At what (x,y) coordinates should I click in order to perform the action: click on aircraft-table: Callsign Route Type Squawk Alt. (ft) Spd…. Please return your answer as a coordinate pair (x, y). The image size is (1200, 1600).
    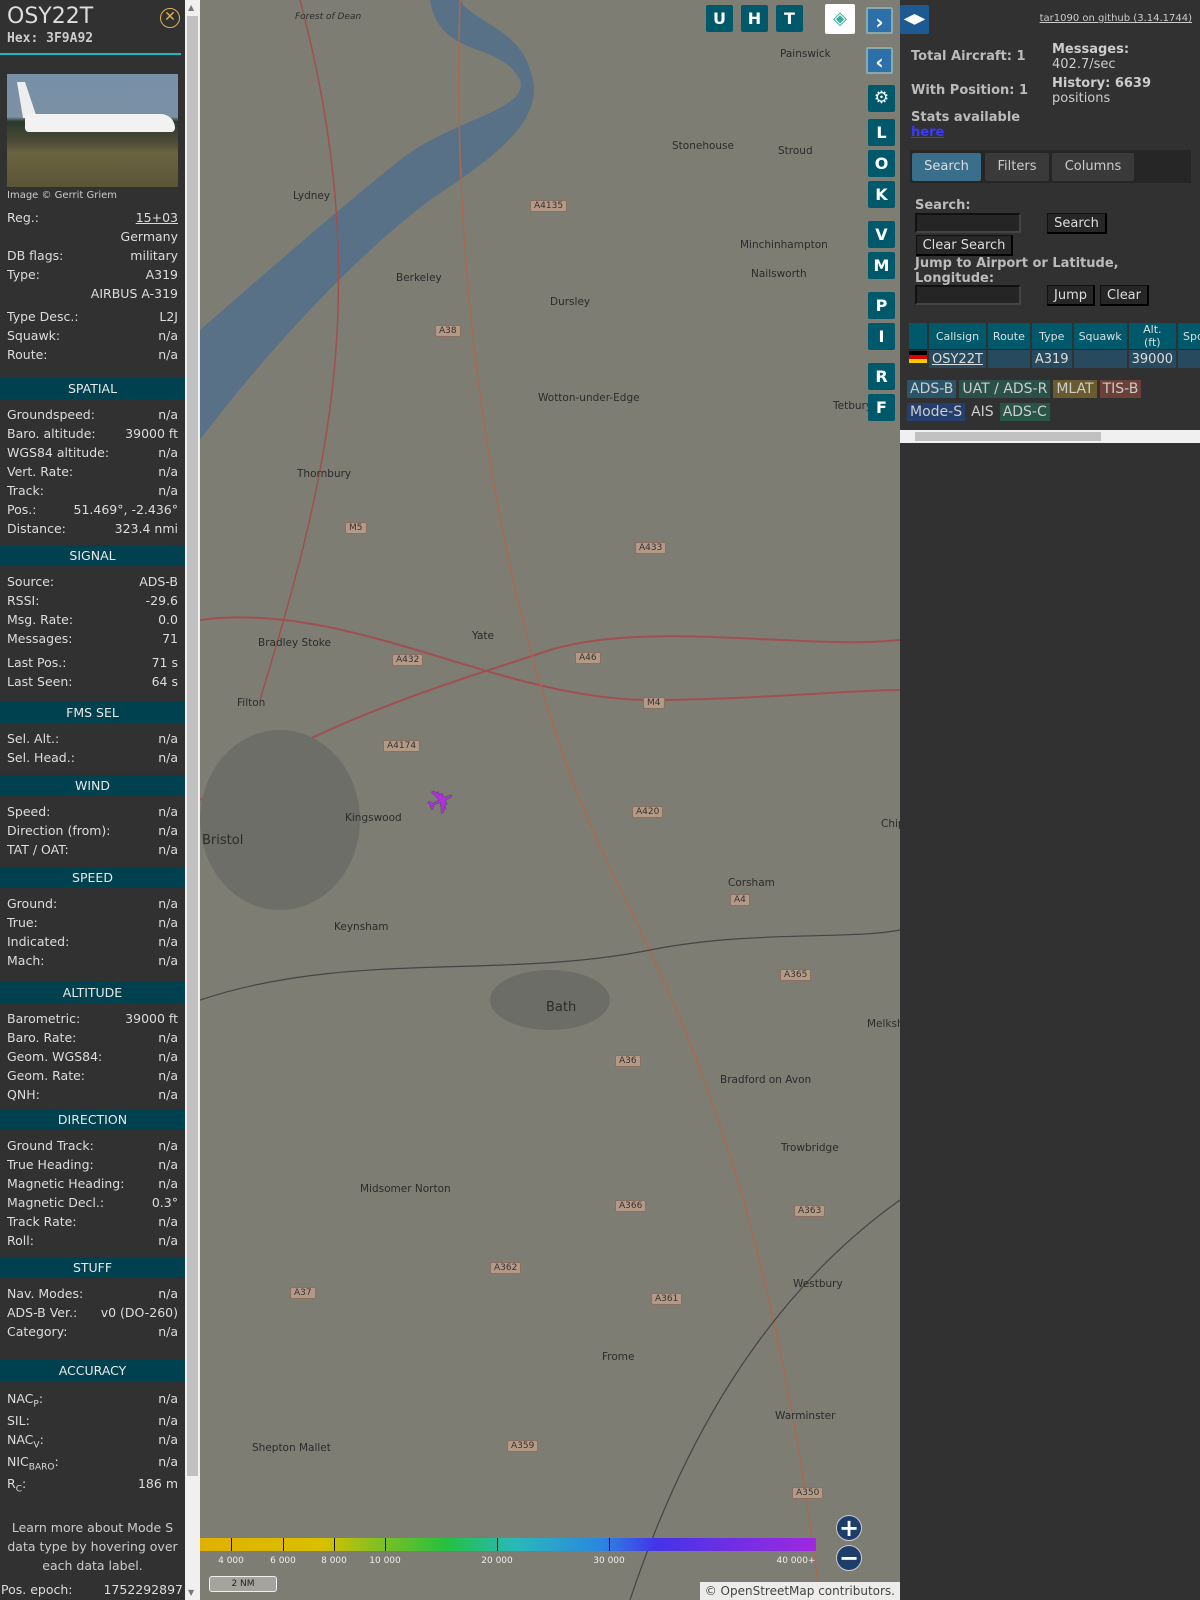
    Looking at the image, I should click on (1053, 345).